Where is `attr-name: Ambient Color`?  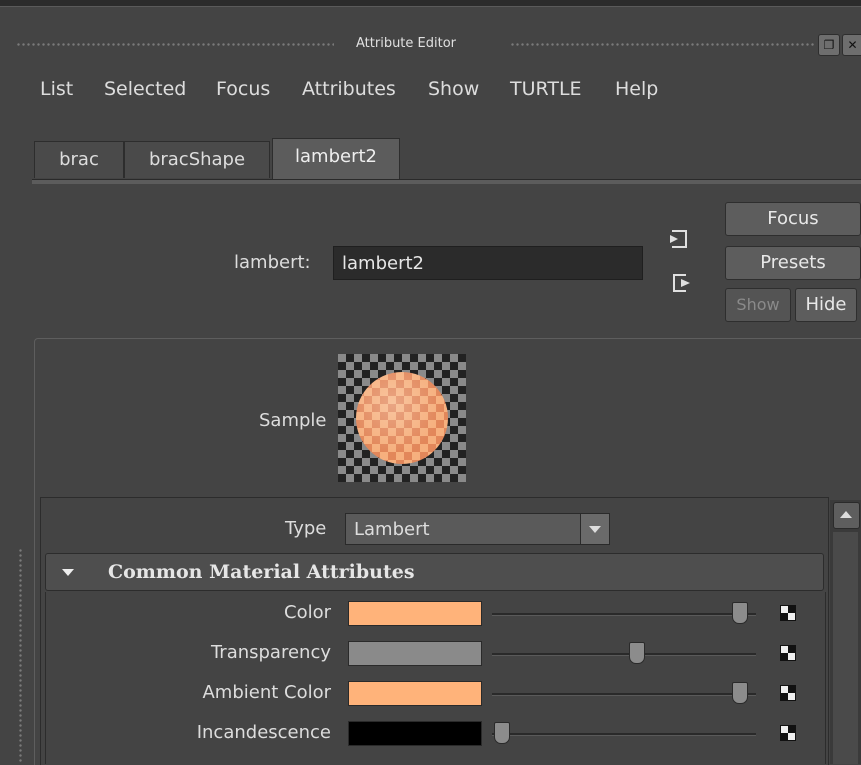 attr-name: Ambient Color is located at coordinates (266, 692).